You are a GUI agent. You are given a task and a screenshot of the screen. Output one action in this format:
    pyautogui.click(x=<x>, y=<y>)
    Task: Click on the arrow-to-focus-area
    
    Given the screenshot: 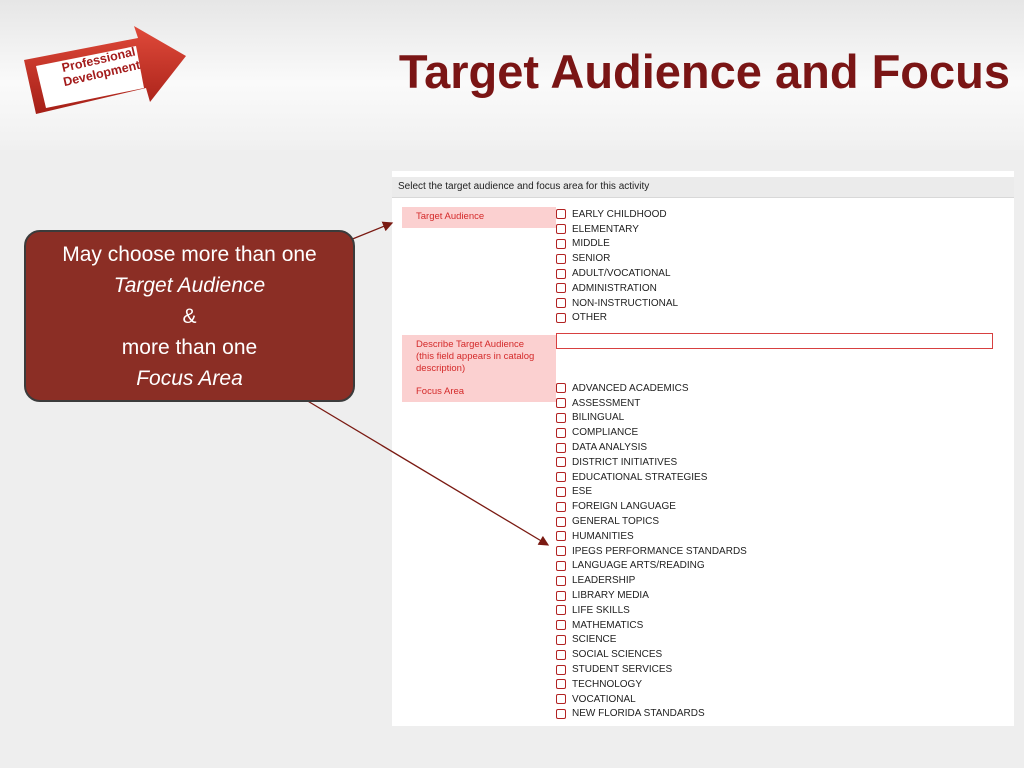 What is the action you would take?
    pyautogui.click(x=427, y=472)
    